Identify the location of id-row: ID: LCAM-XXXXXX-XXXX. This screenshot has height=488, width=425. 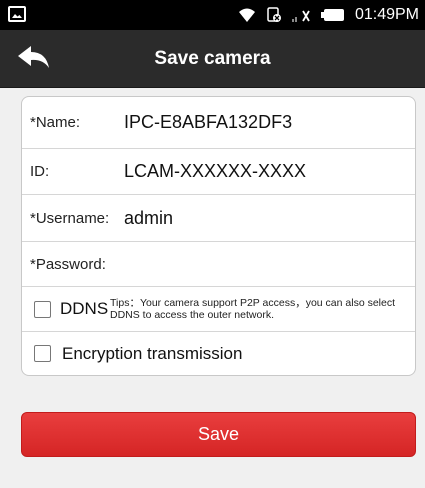
(218, 172).